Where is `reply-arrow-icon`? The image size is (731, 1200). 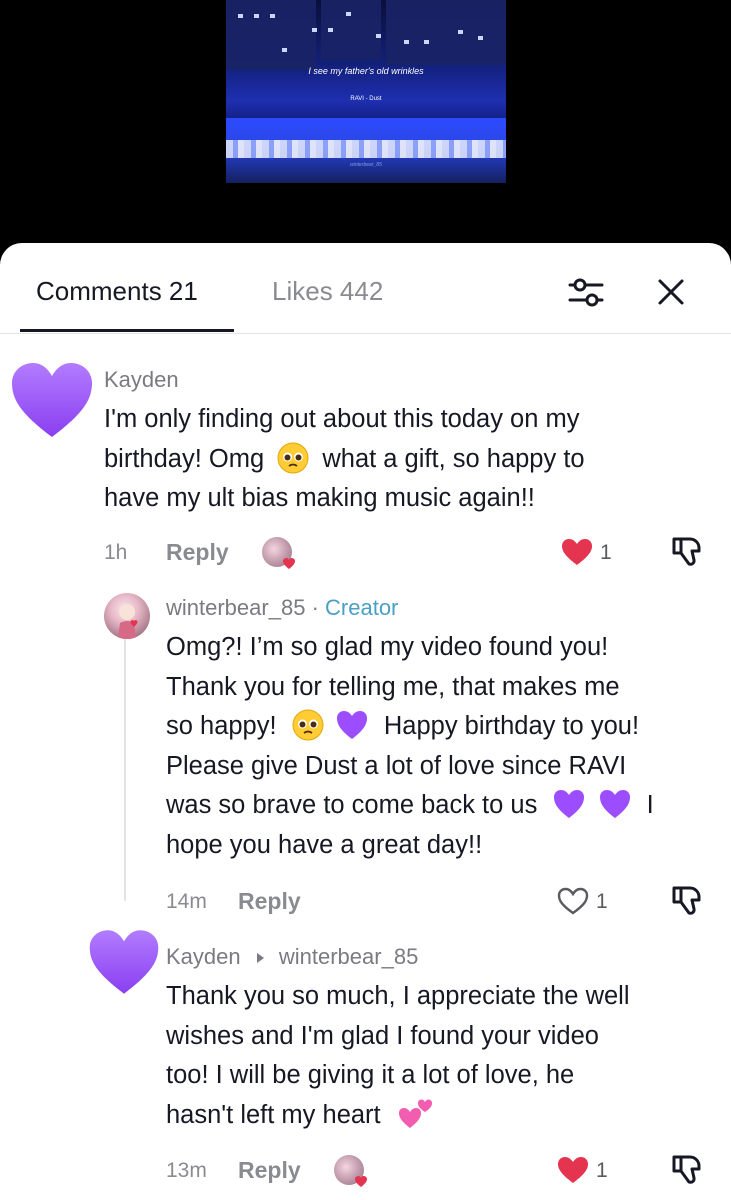 reply-arrow-icon is located at coordinates (260, 957).